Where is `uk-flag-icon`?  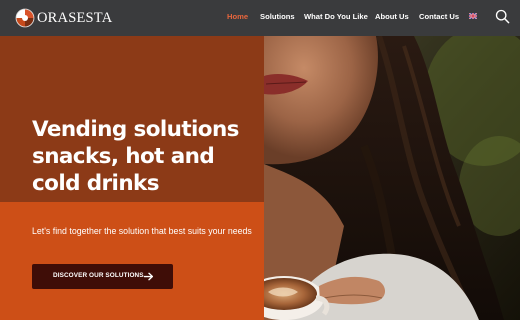 uk-flag-icon is located at coordinates (473, 16).